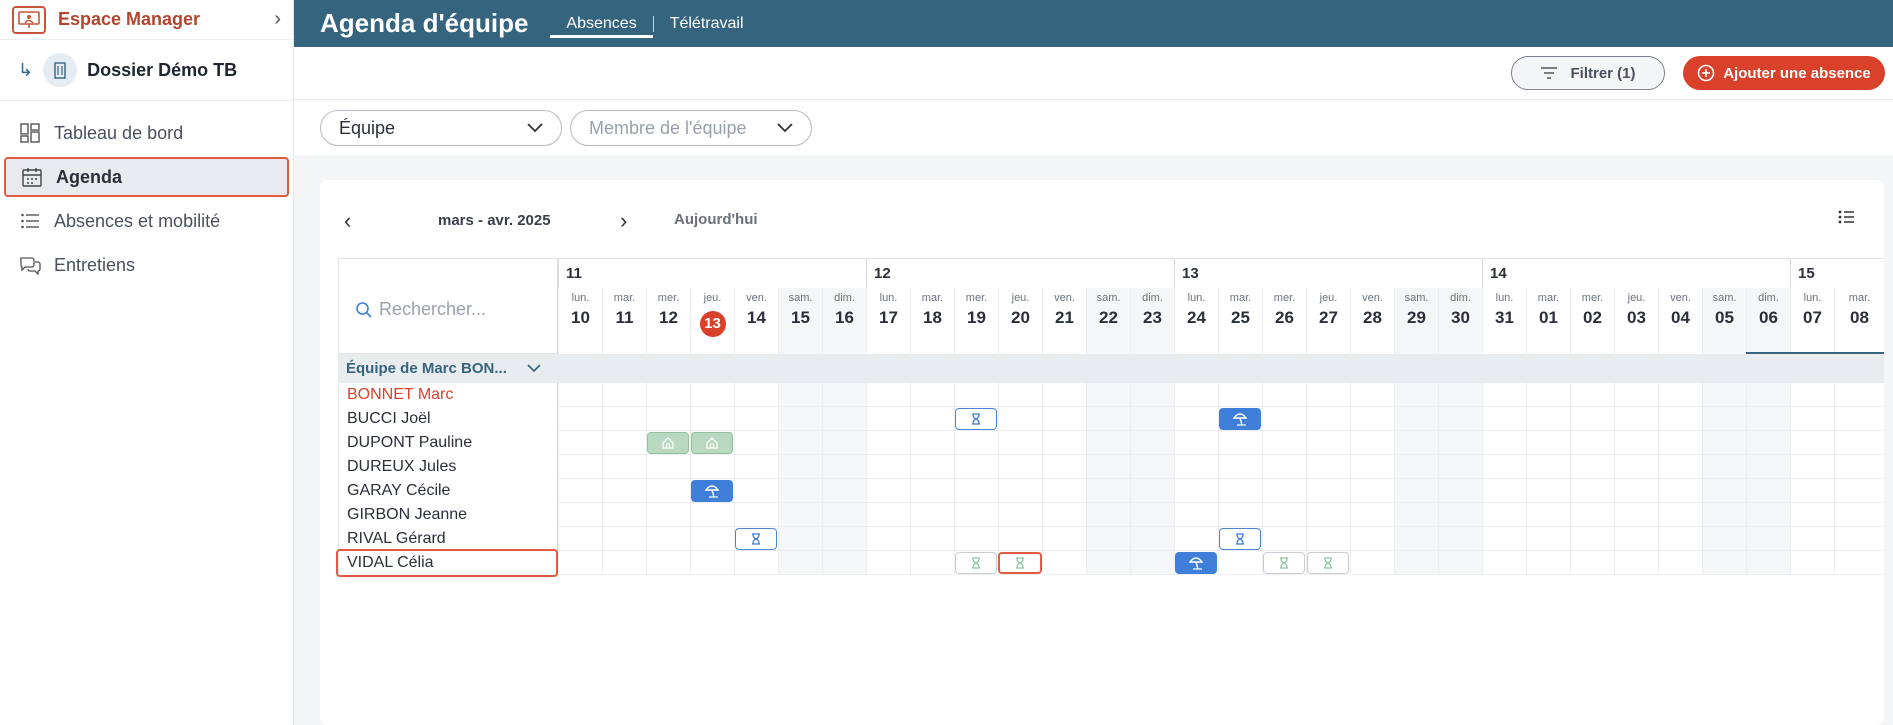 The image size is (1893, 725). What do you see at coordinates (146, 265) in the screenshot?
I see `sidebar-item-entretiens: Entretiens` at bounding box center [146, 265].